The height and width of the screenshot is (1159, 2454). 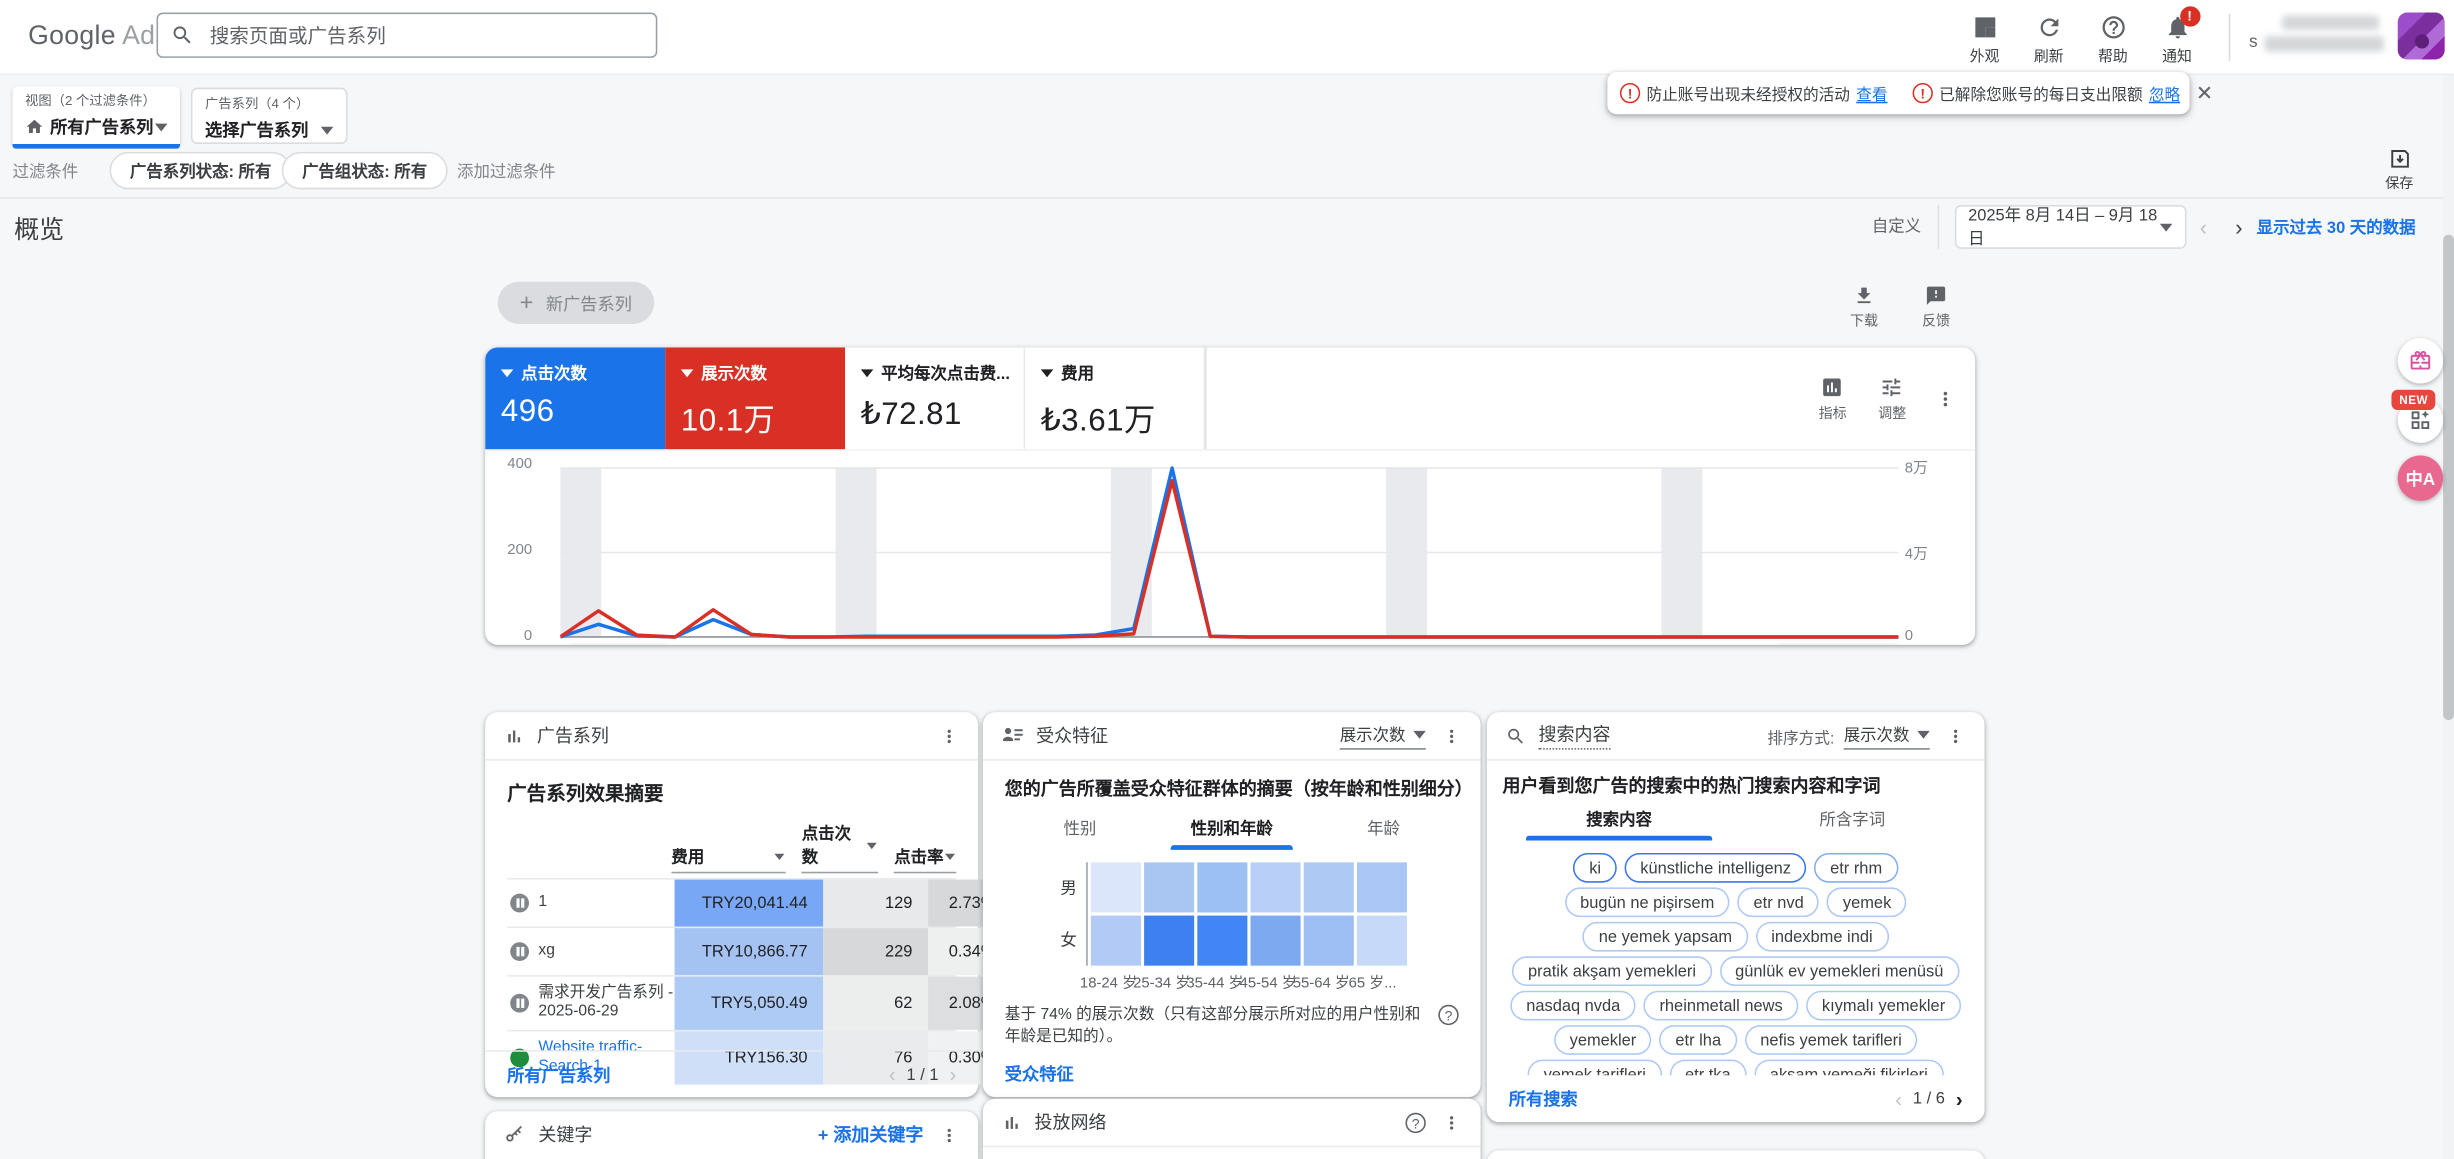 What do you see at coordinates (1169, 887) in the screenshot?
I see `heatmap-cell-男-1` at bounding box center [1169, 887].